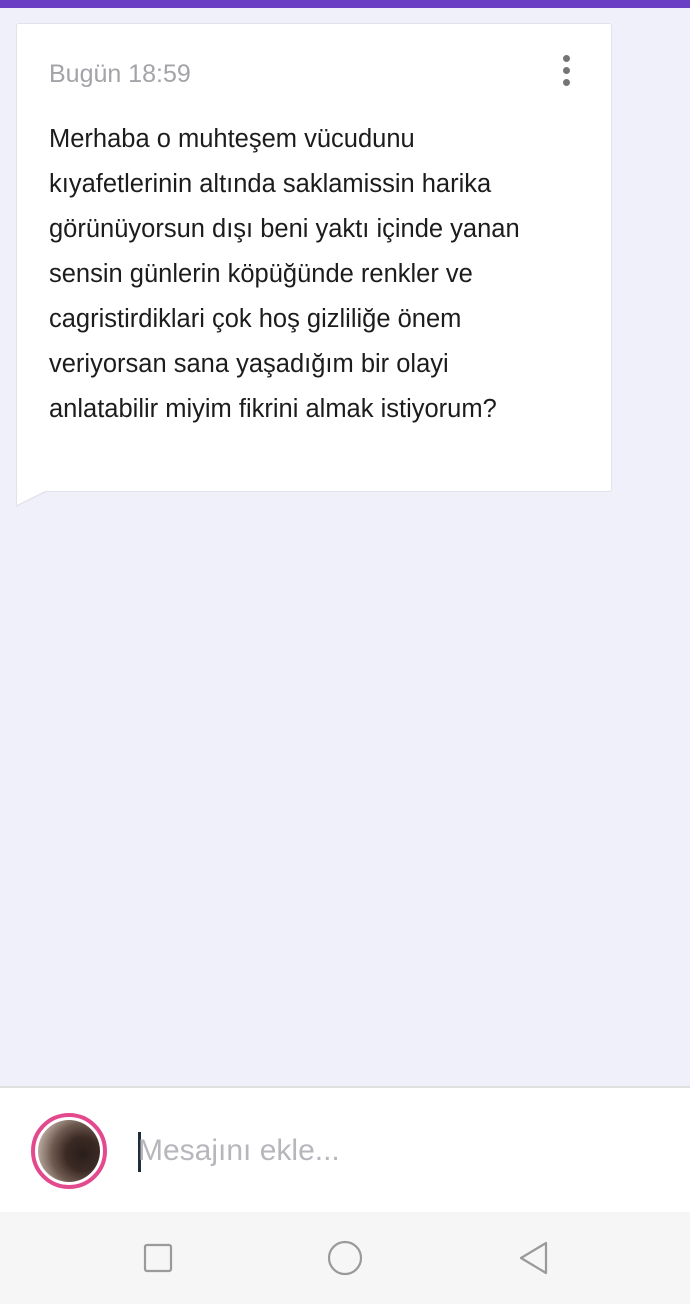  I want to click on message-timestamp: Bugün 18:59, so click(120, 74).